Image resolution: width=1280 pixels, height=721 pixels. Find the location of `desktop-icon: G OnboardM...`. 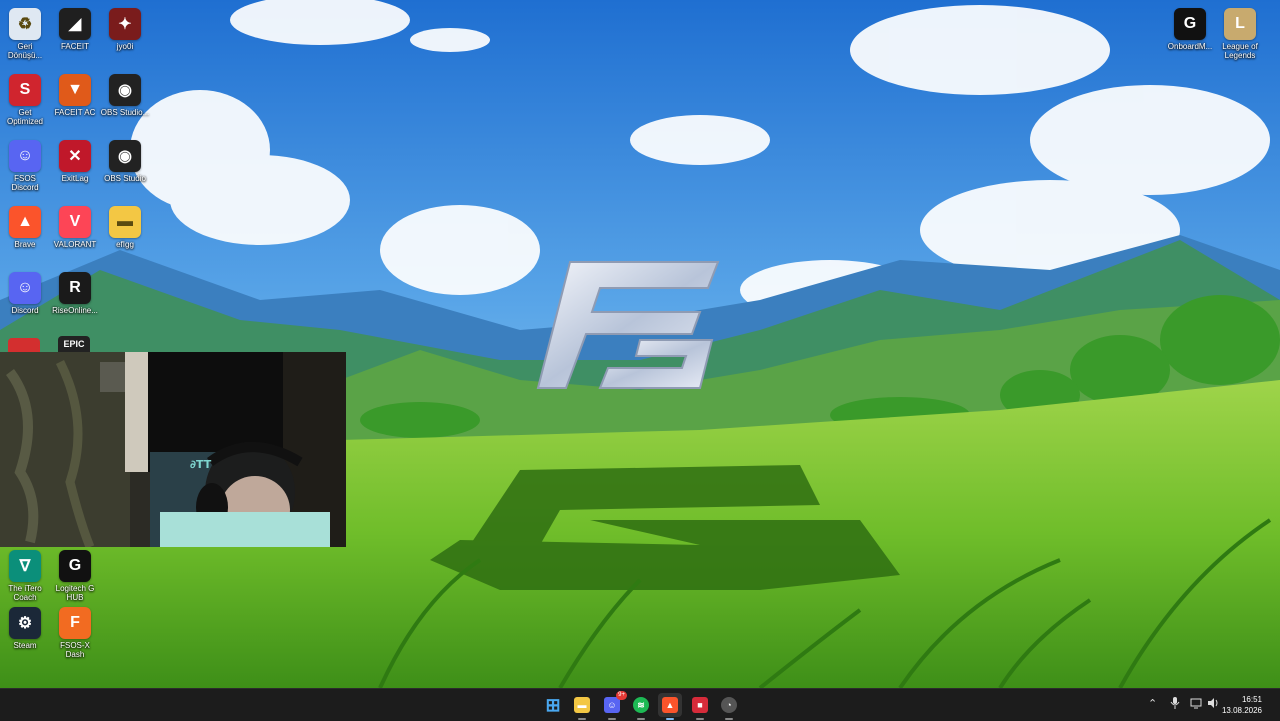

desktop-icon: G OnboardM... is located at coordinates (1190, 35).